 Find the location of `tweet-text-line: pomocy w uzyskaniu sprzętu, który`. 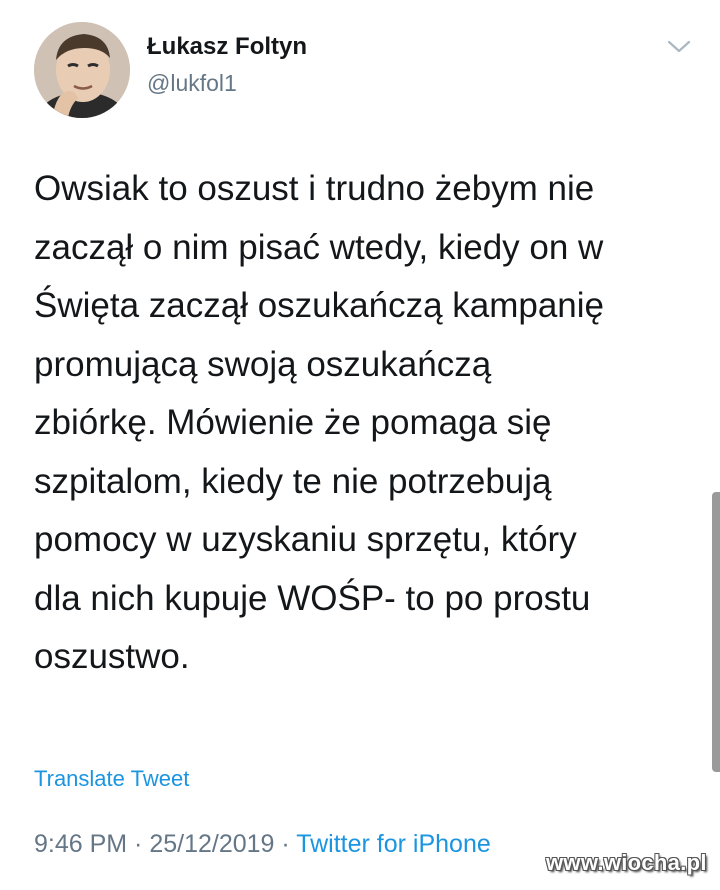

tweet-text-line: pomocy w uzyskaniu sprzętu, który is located at coordinates (305, 539).